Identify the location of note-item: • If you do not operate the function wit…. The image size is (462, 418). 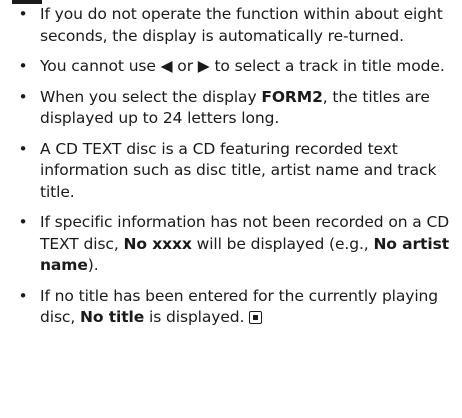
(238, 25).